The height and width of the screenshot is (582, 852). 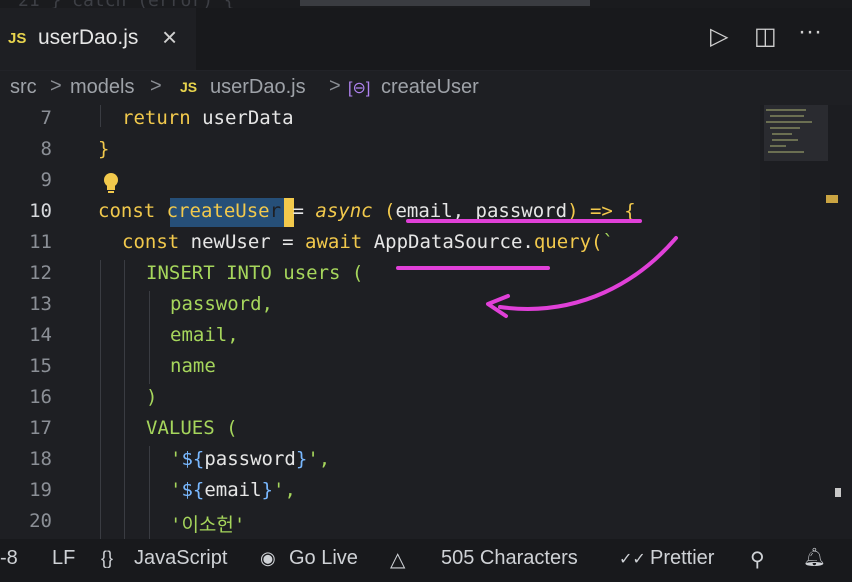 What do you see at coordinates (63, 558) in the screenshot?
I see `status-eol: LF` at bounding box center [63, 558].